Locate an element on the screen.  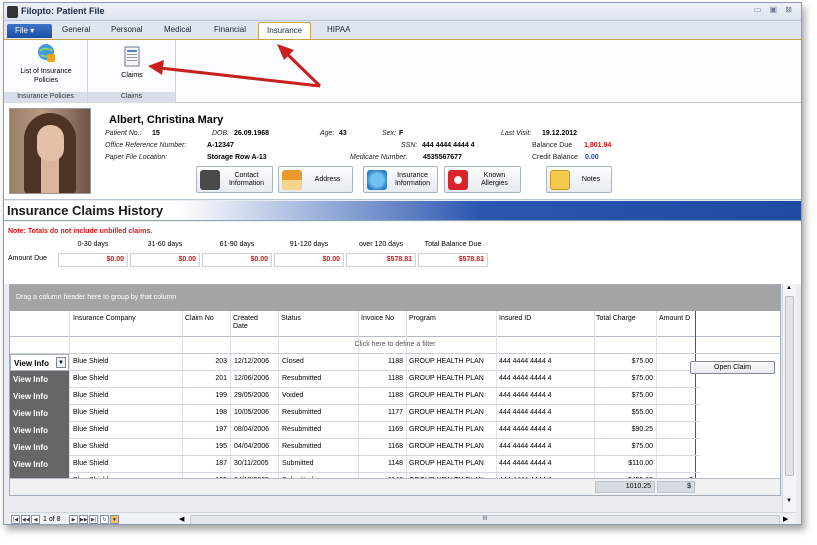
tab-general: General is located at coordinates (76, 29).